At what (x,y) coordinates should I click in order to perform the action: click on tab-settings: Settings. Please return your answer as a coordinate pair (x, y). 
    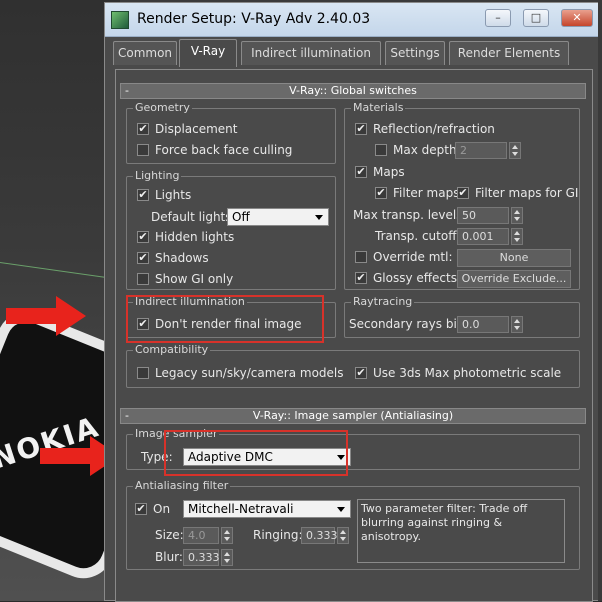
    Looking at the image, I should click on (415, 53).